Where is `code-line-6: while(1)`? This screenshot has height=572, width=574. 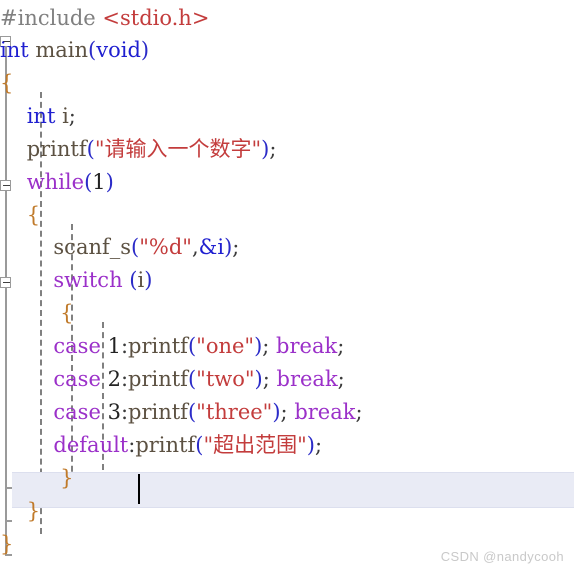
code-line-6: while(1) is located at coordinates (57, 182).